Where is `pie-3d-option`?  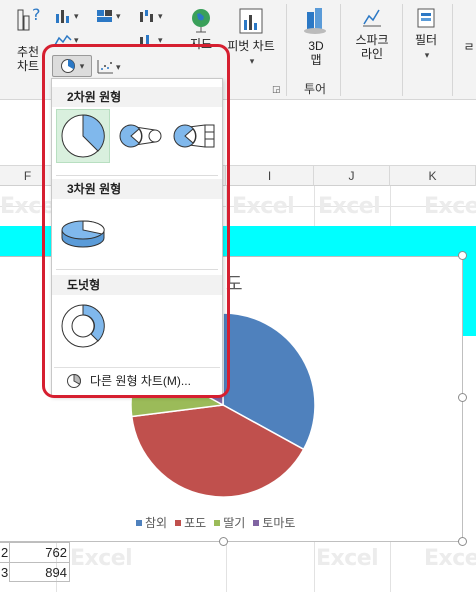 pie-3d-option is located at coordinates (83, 232).